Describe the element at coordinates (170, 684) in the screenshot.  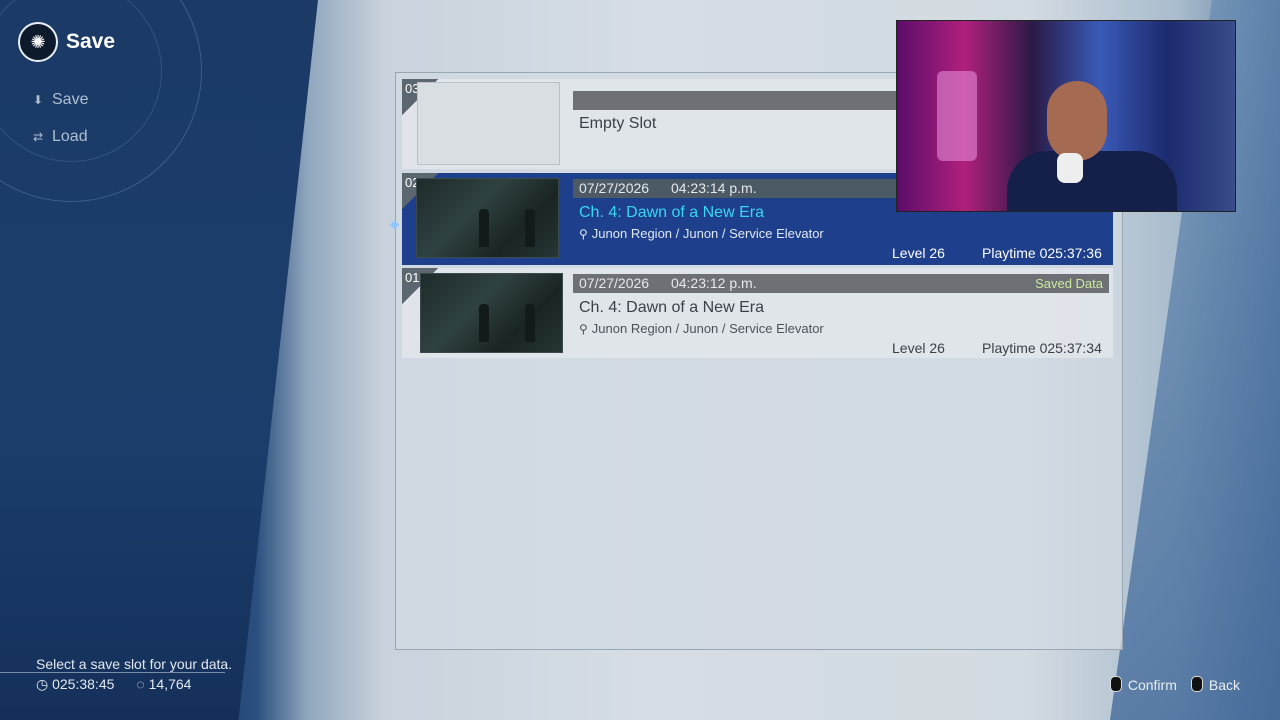
I see `gil-value: 14,764` at that location.